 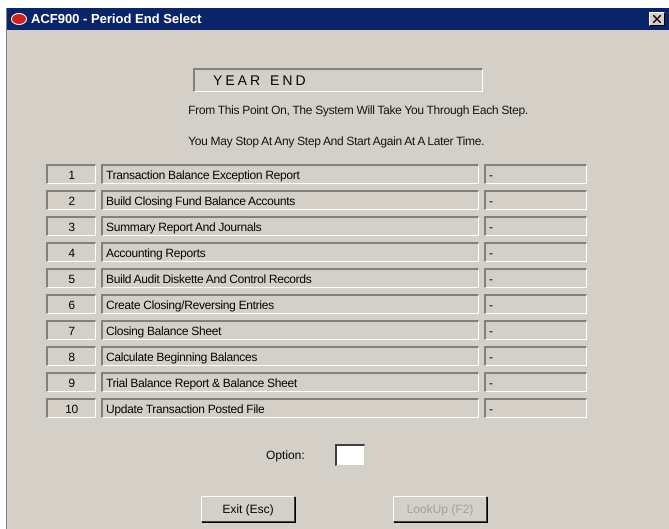 I want to click on step-name: Closing Balance Sheet, so click(x=290, y=330).